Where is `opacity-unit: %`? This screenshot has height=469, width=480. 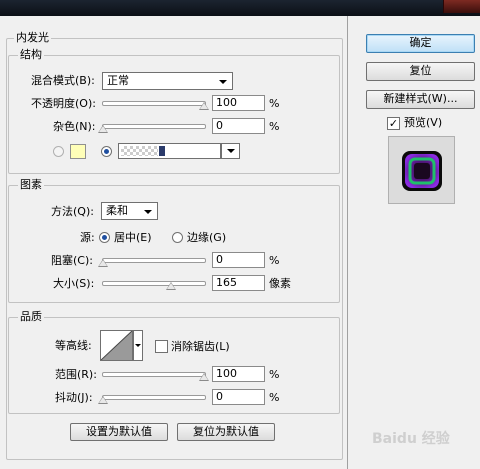
opacity-unit: % is located at coordinates (274, 103).